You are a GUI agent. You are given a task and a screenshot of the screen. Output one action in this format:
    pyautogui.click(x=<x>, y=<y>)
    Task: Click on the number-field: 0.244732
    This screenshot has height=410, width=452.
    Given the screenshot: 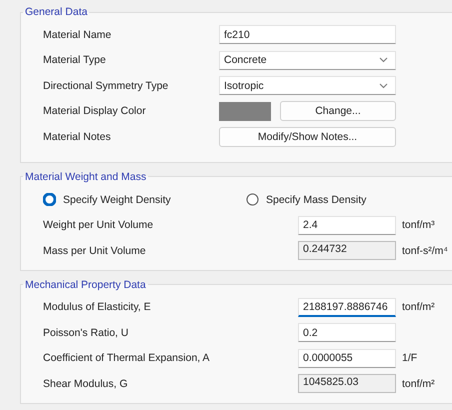 What is the action you would take?
    pyautogui.click(x=347, y=250)
    